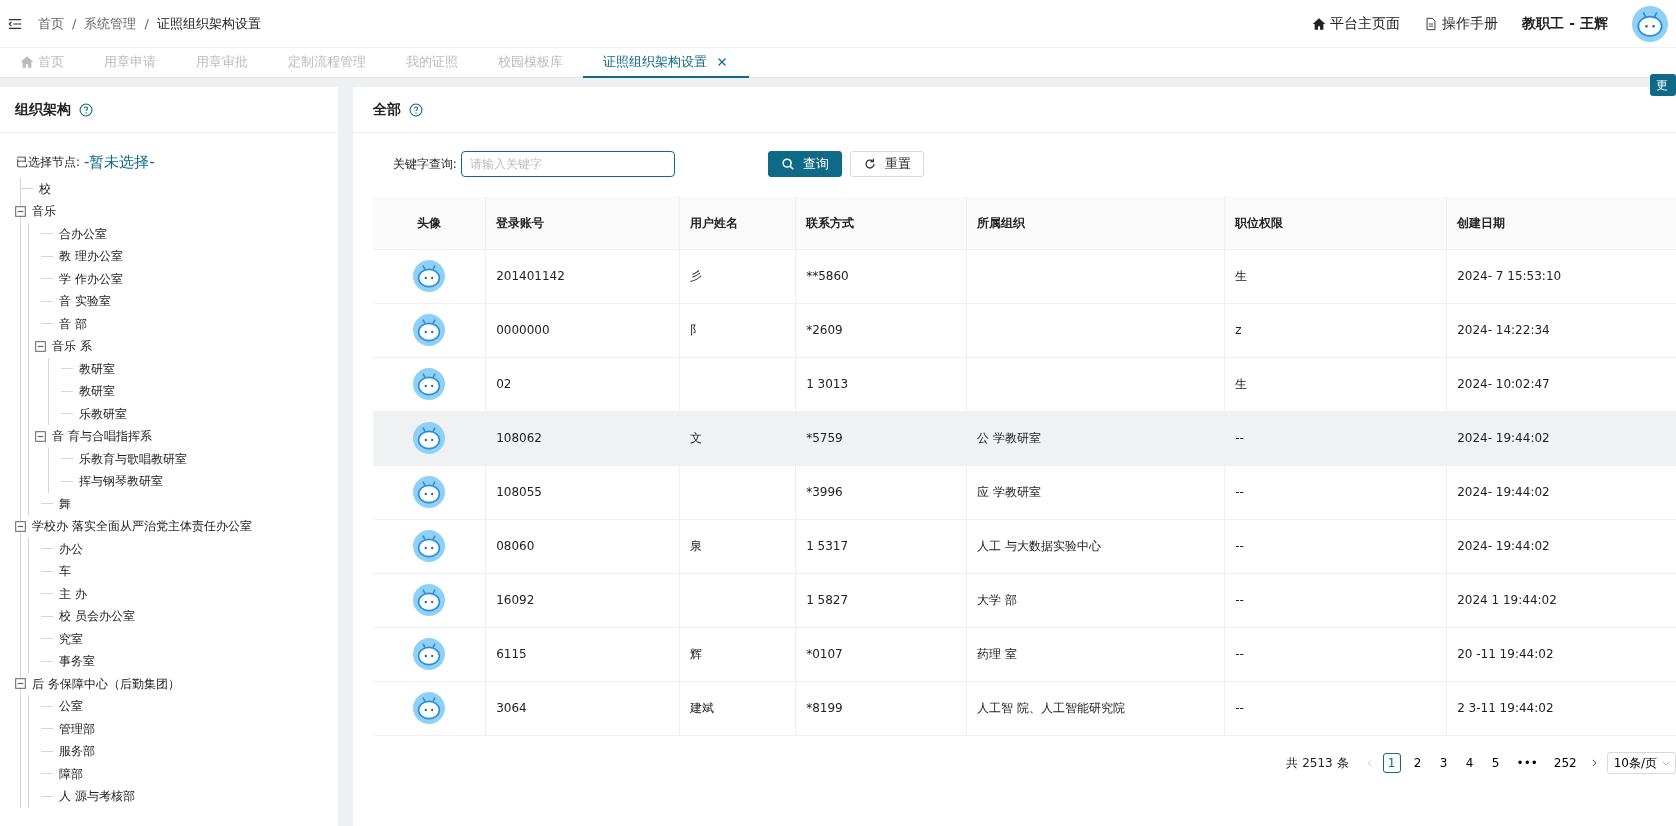  What do you see at coordinates (737, 223) in the screenshot?
I see `column-header: 用户姓名` at bounding box center [737, 223].